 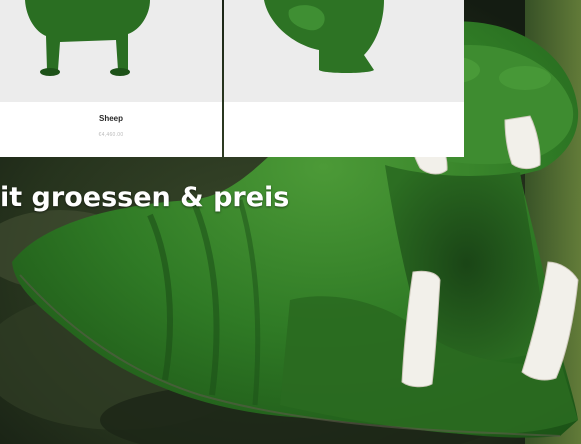 What do you see at coordinates (110, 118) in the screenshot?
I see `product-title: Sheep` at bounding box center [110, 118].